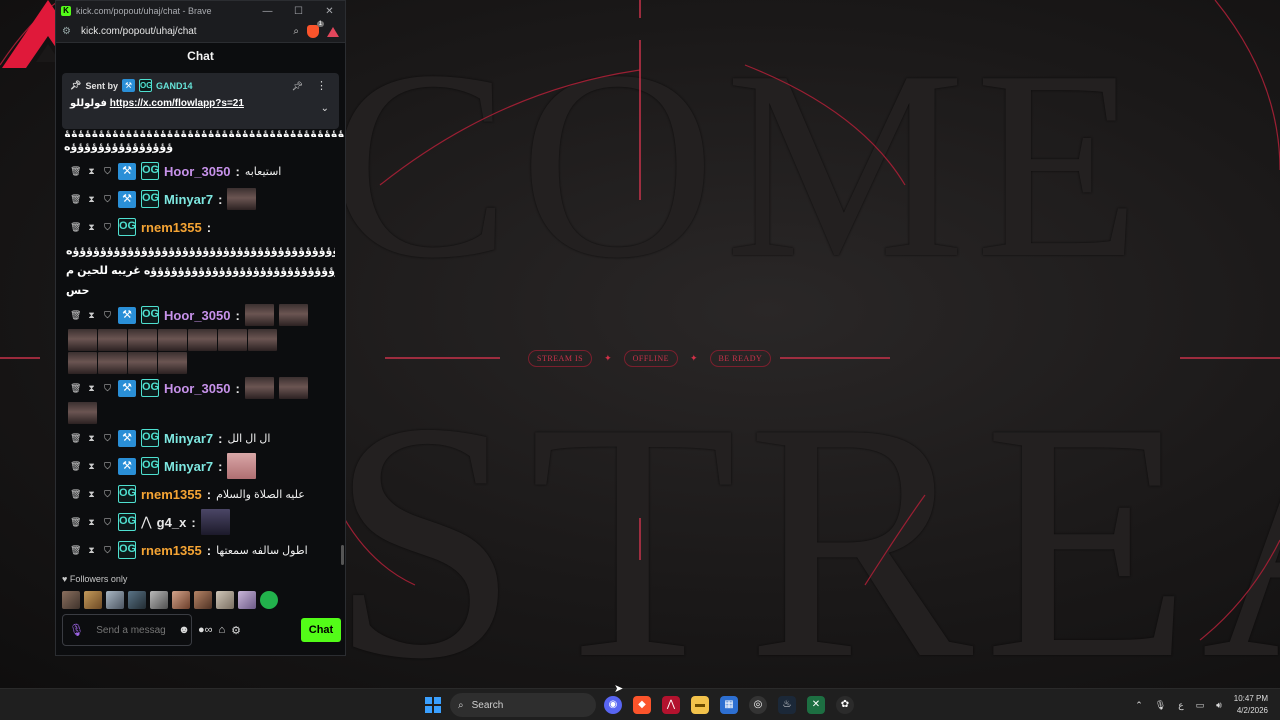 The width and height of the screenshot is (1280, 720). I want to click on username: g4_x, so click(172, 522).